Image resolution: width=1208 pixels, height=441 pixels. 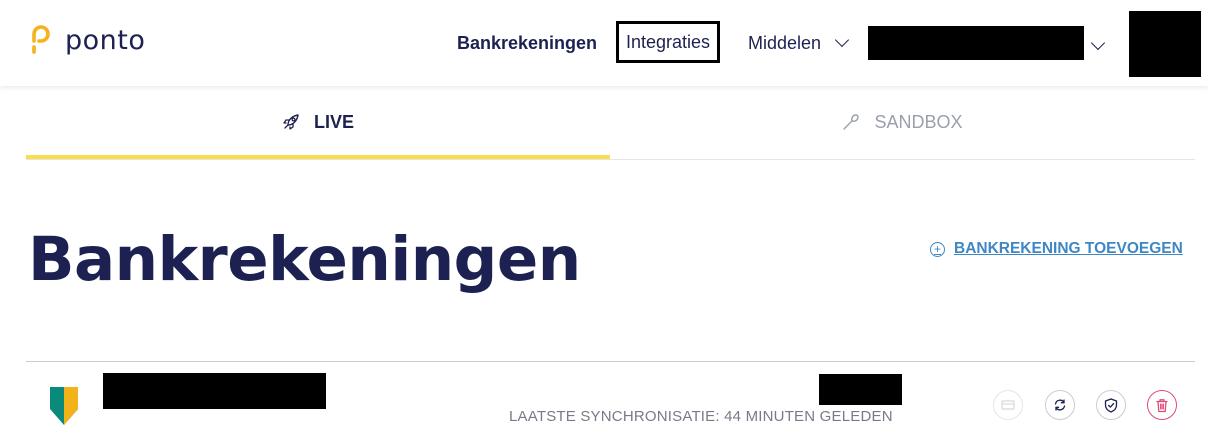 What do you see at coordinates (291, 122) in the screenshot?
I see `rocket-icon` at bounding box center [291, 122].